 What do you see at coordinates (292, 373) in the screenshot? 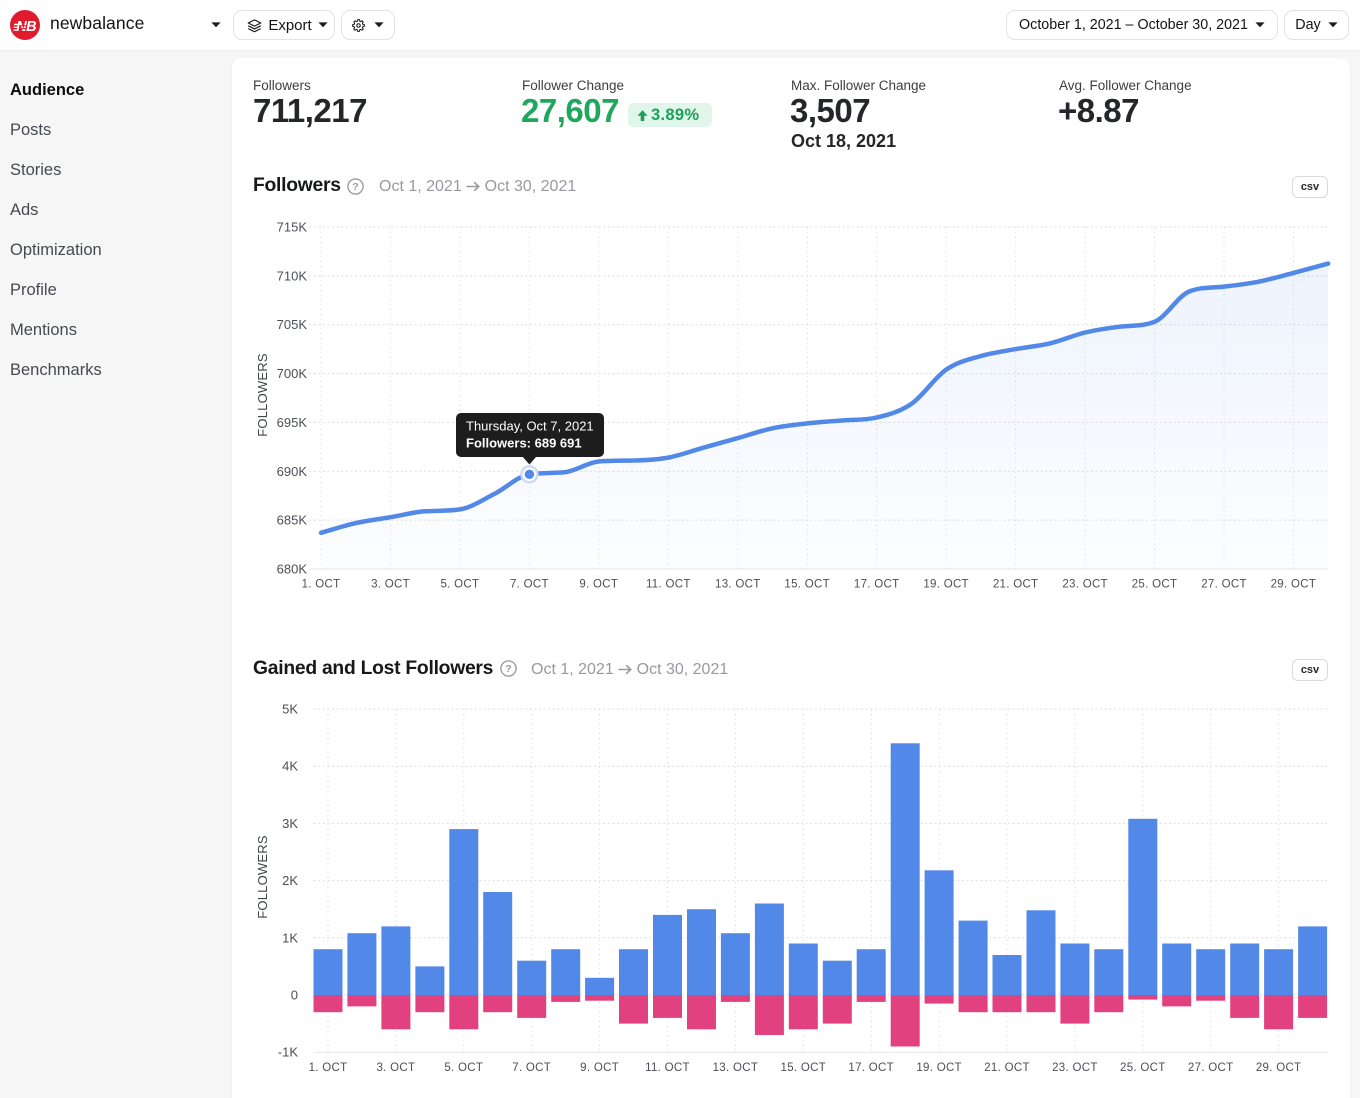
I see `svg-text: 700K` at bounding box center [292, 373].